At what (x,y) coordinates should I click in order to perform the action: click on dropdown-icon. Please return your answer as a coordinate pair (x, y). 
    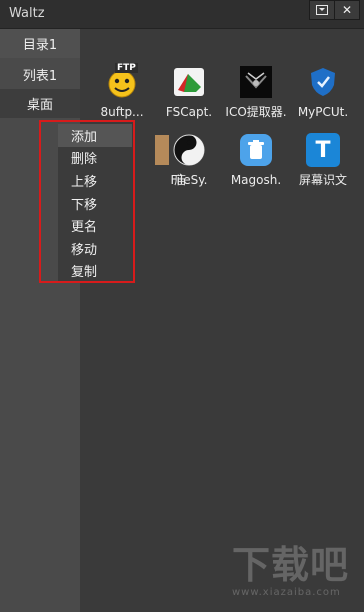
    Looking at the image, I should click on (322, 10).